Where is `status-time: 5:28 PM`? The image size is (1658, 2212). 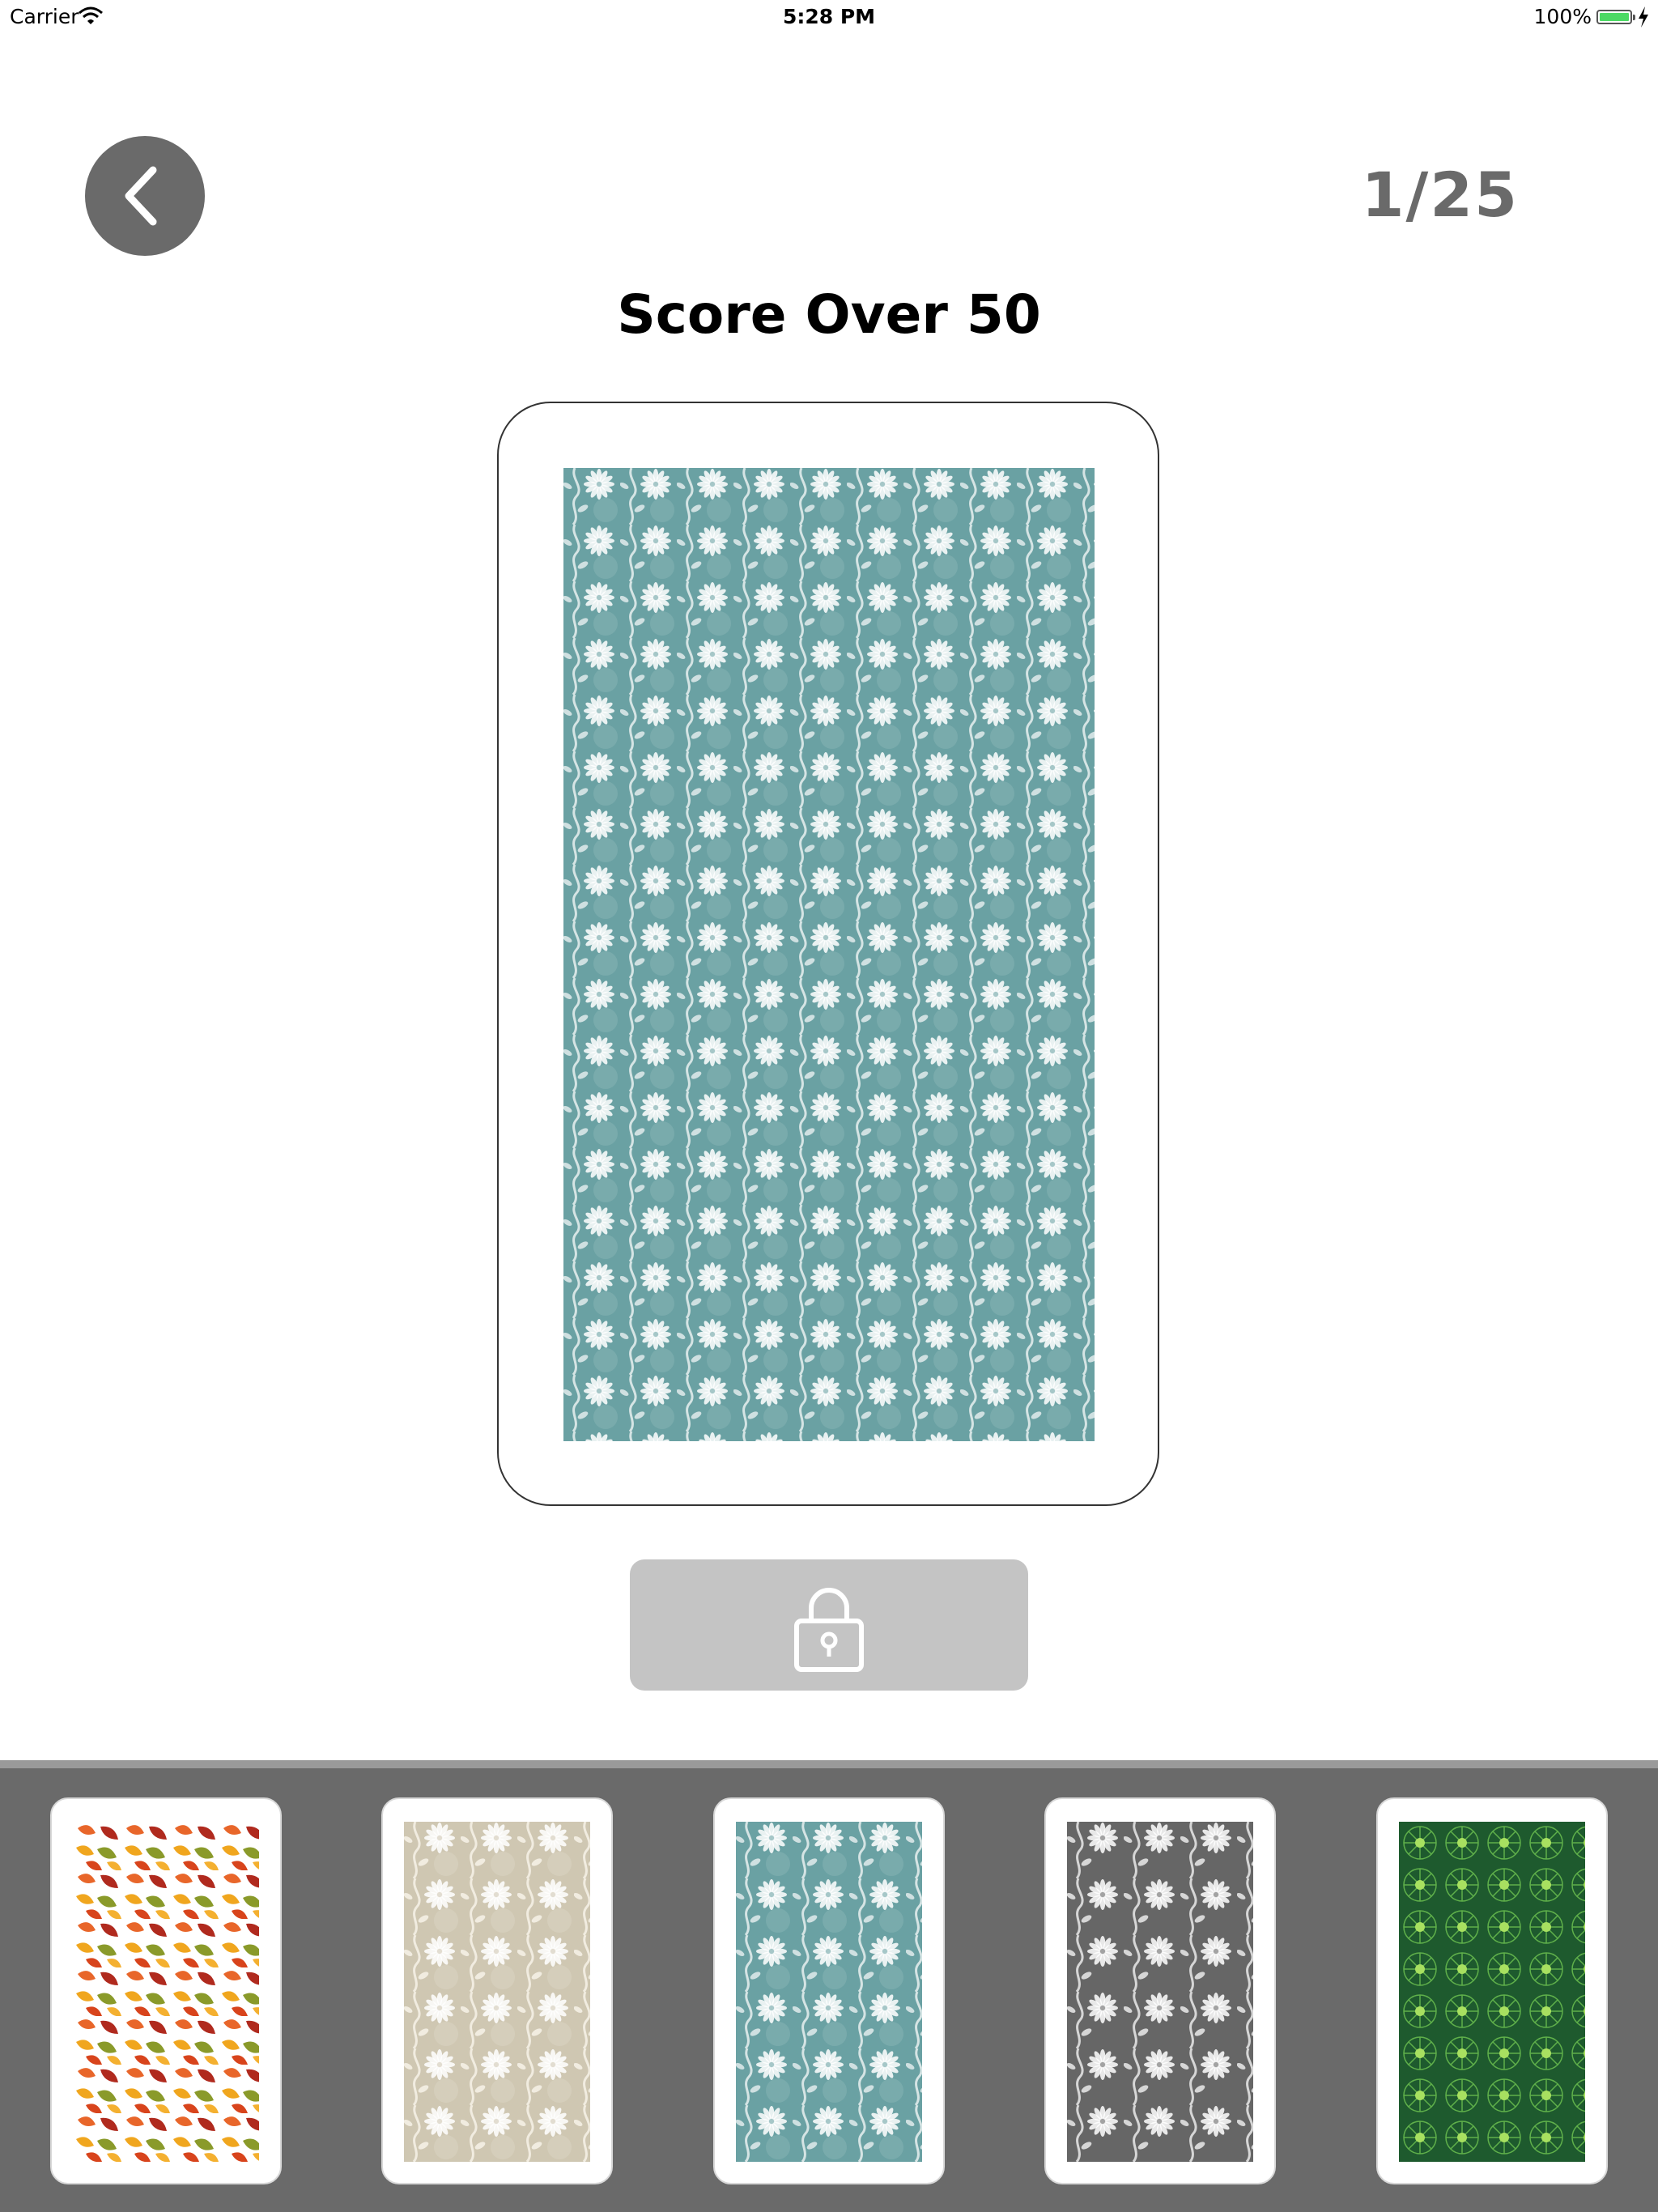 status-time: 5:28 PM is located at coordinates (829, 16).